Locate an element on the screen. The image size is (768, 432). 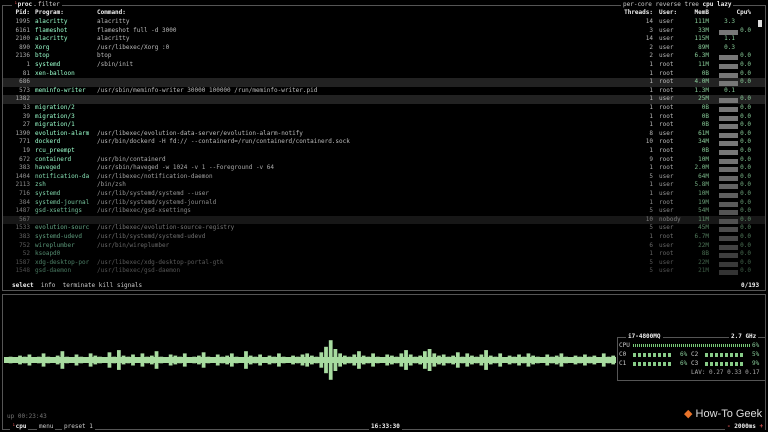
how-to-geek-logo-icon: ◆ is located at coordinates (688, 414).